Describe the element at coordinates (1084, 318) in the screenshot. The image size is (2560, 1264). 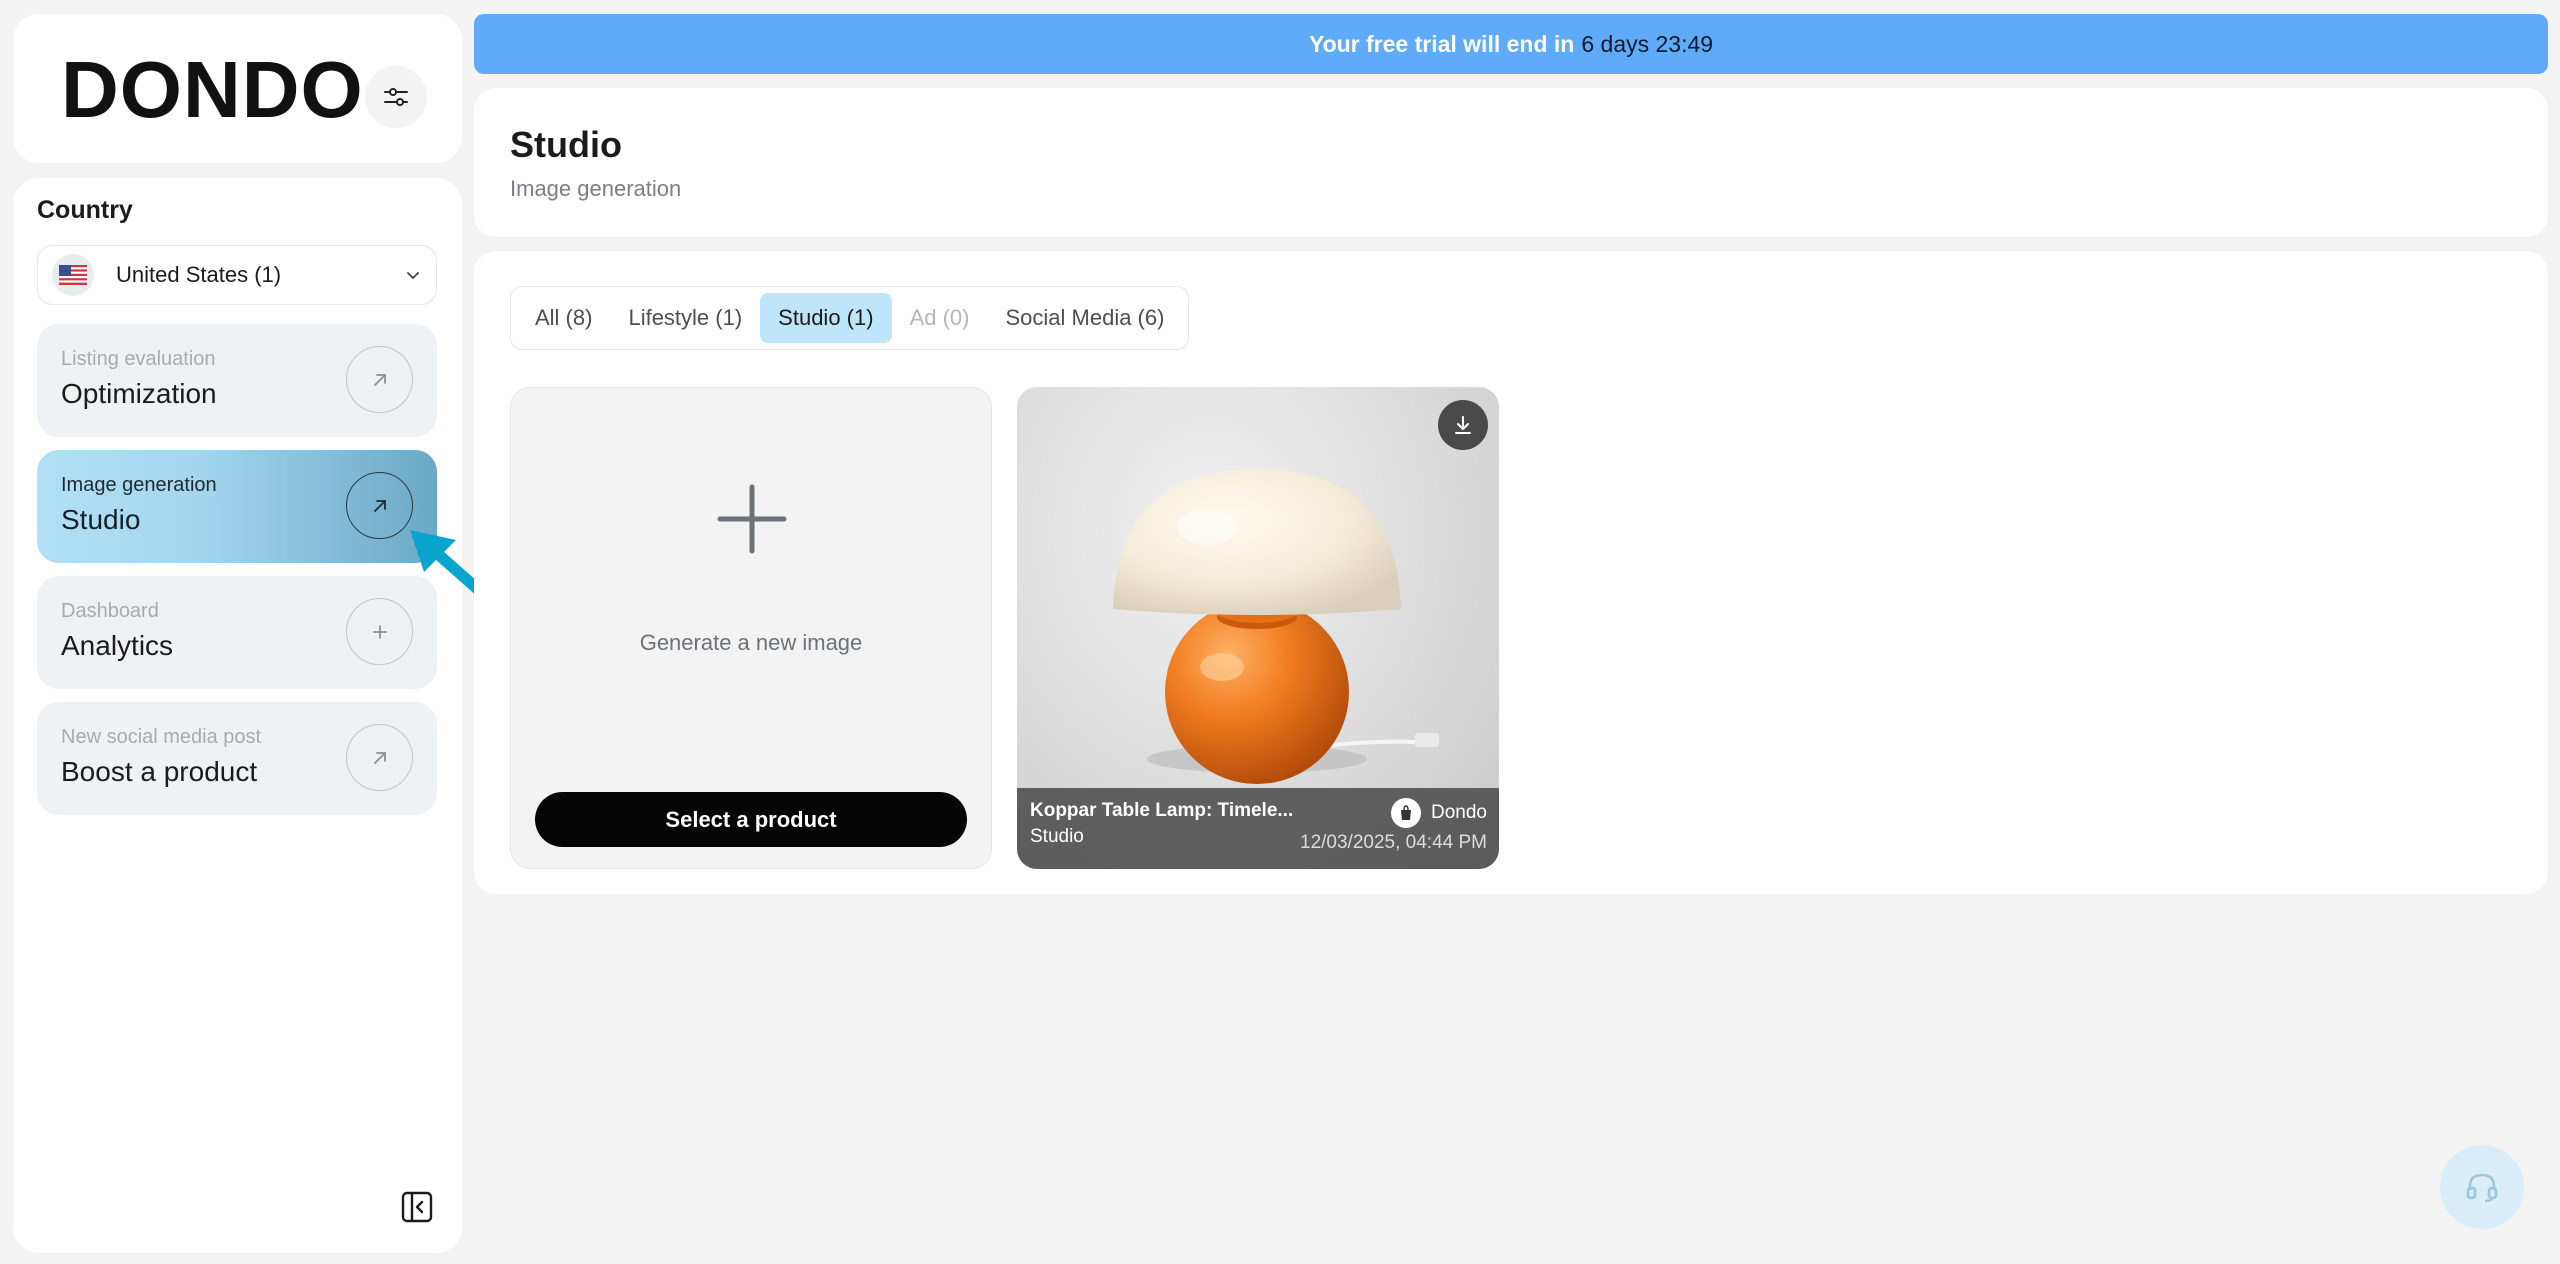
I see `tab-social-media: Social Media (6)` at that location.